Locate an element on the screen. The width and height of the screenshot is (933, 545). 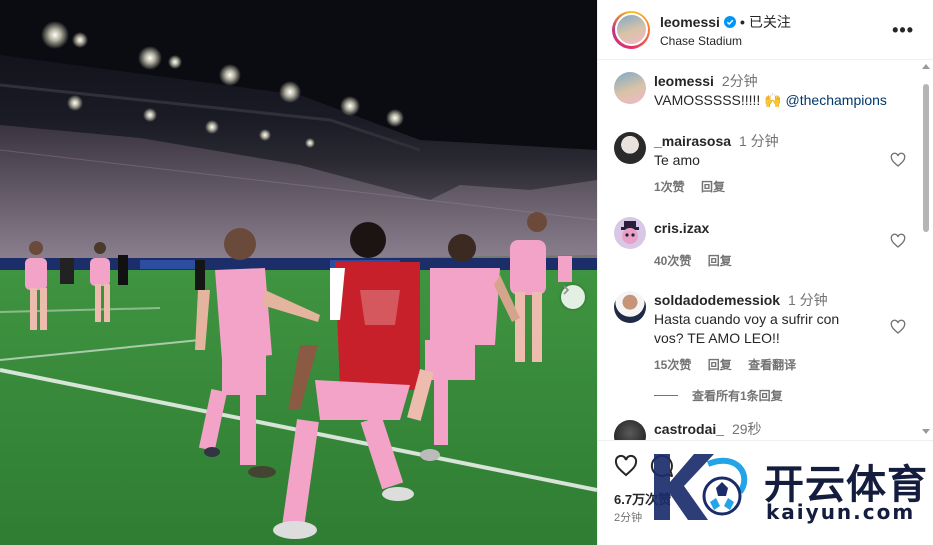
comment-likes: 15次赞 is located at coordinates (672, 365).